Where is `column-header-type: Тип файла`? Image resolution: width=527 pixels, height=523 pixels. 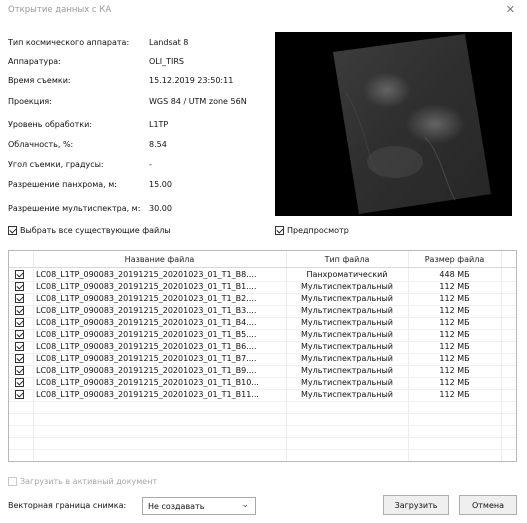 column-header-type: Тип файла is located at coordinates (347, 259).